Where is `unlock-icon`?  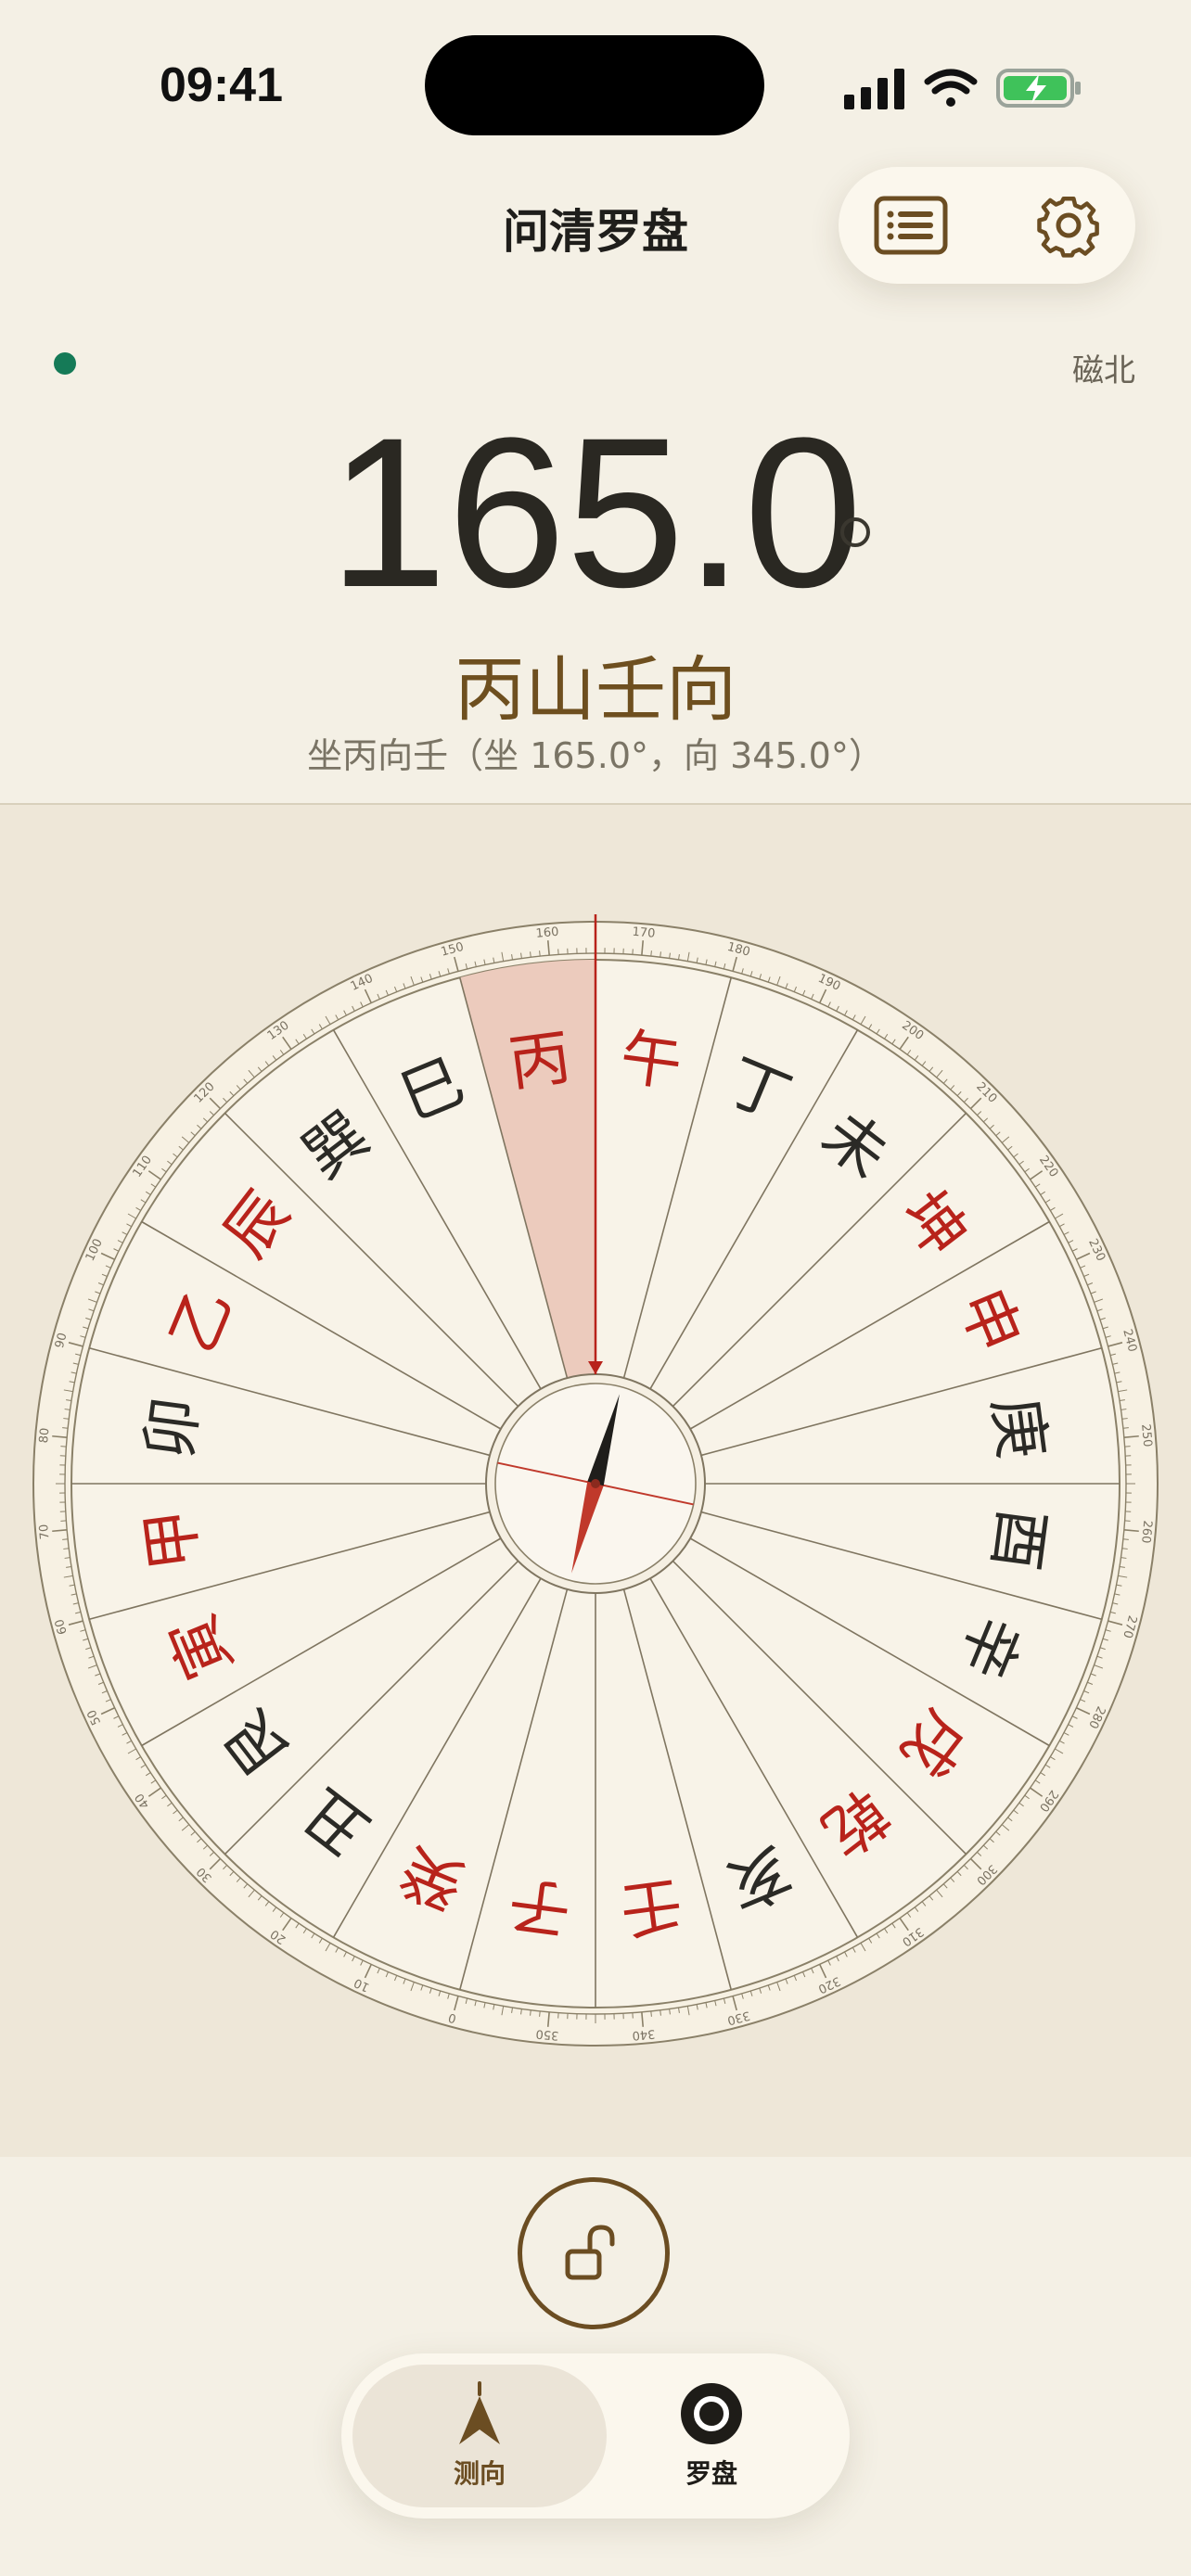 unlock-icon is located at coordinates (590, 2252).